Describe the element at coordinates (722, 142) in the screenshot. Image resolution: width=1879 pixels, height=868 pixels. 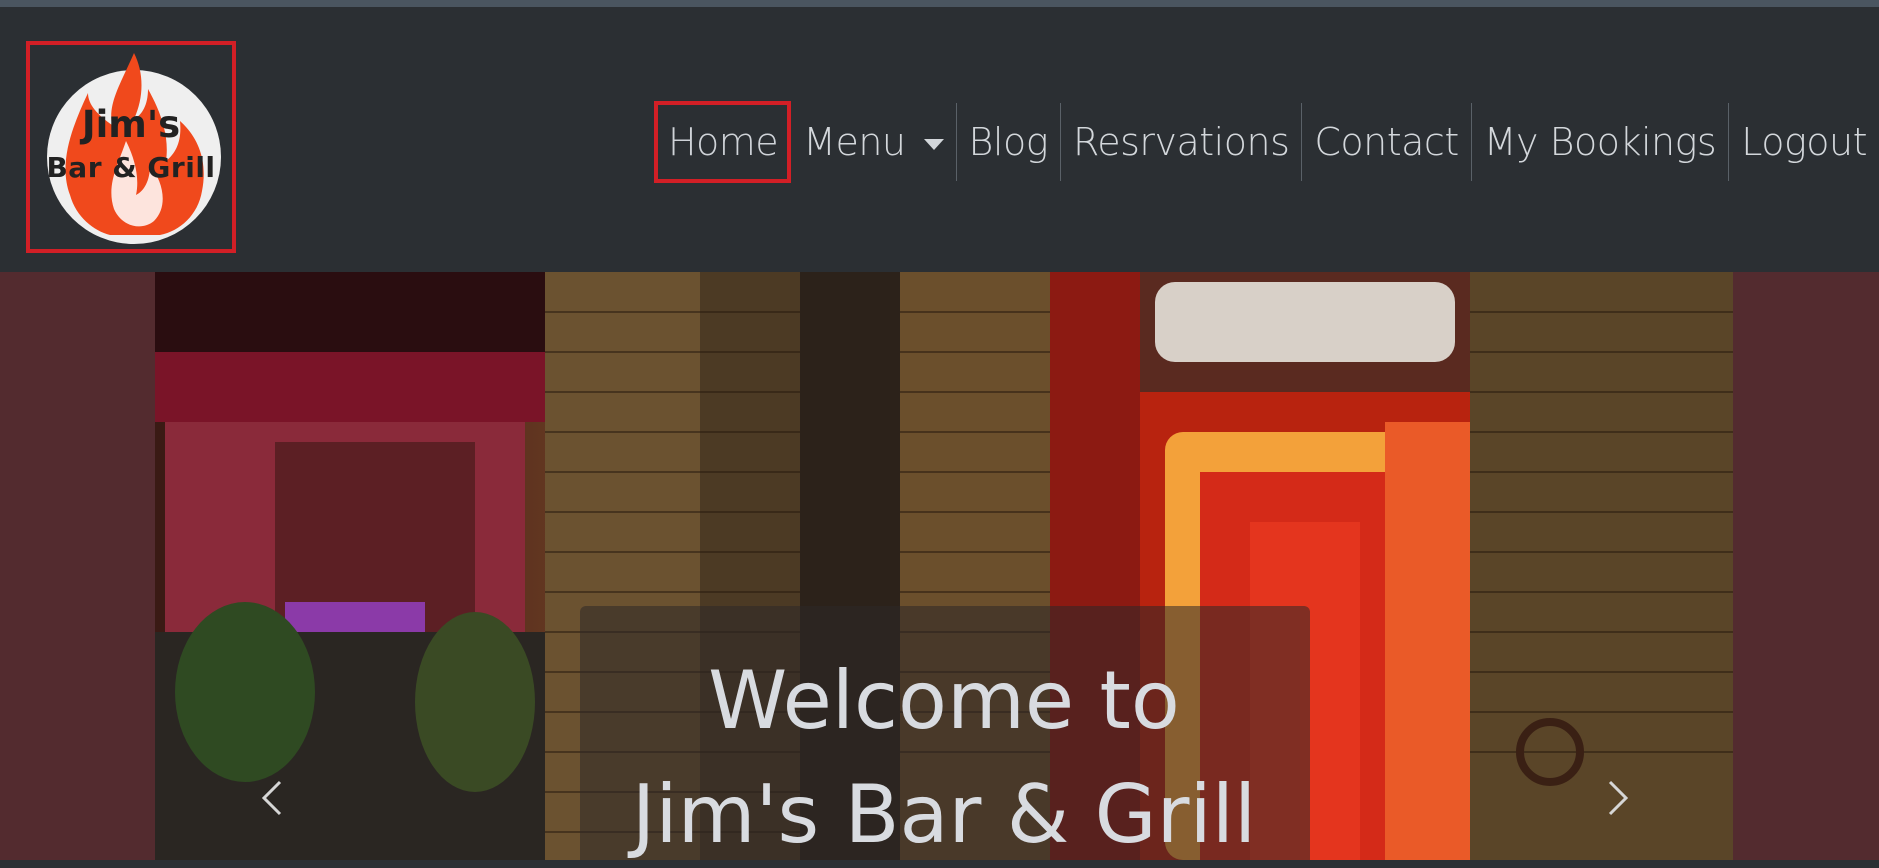
I see `nav-home: Home` at that location.